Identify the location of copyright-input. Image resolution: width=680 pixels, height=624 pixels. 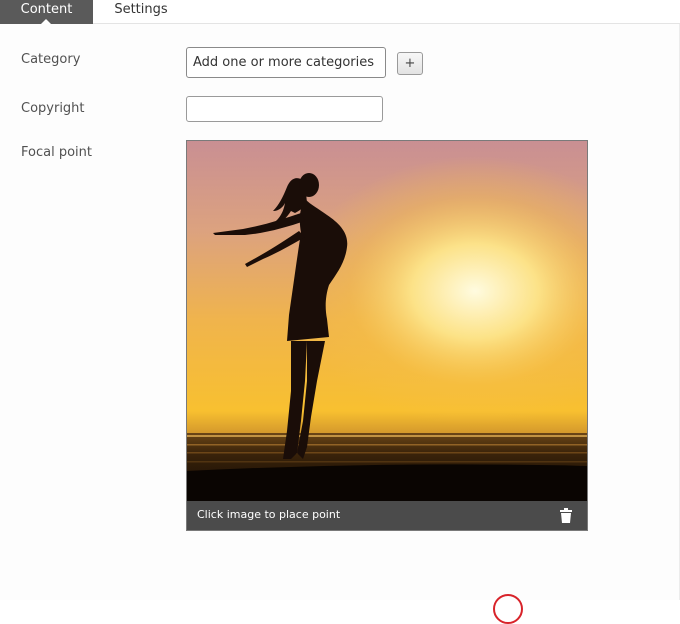
(284, 109).